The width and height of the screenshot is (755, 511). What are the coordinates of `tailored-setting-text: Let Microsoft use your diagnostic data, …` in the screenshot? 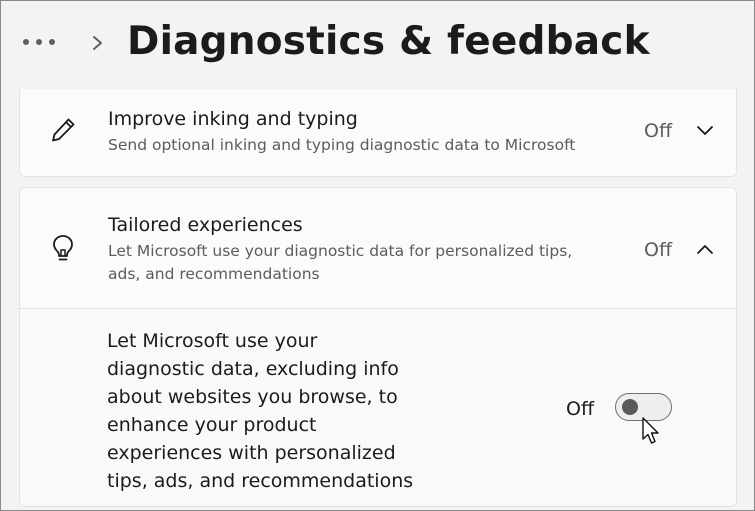 It's located at (260, 411).